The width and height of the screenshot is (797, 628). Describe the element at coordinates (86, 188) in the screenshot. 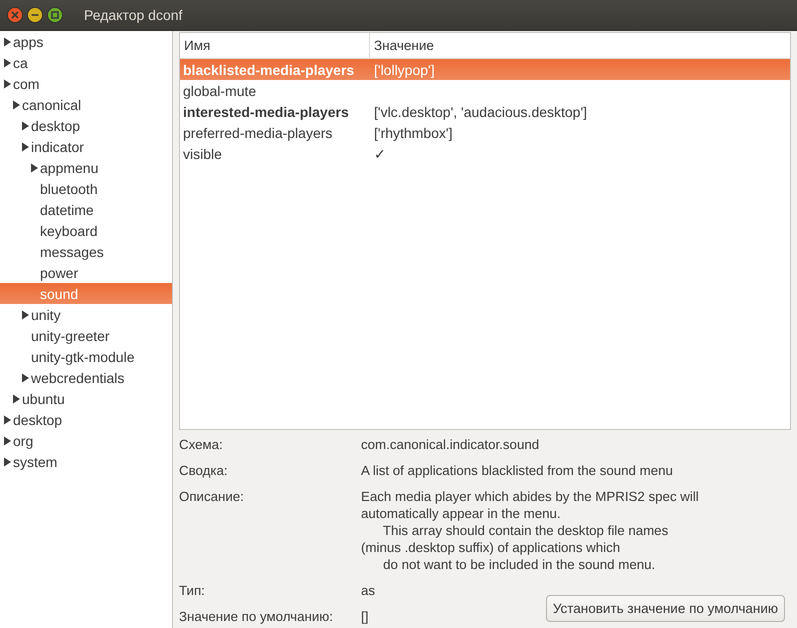

I see `tree-item: bluetooth` at that location.